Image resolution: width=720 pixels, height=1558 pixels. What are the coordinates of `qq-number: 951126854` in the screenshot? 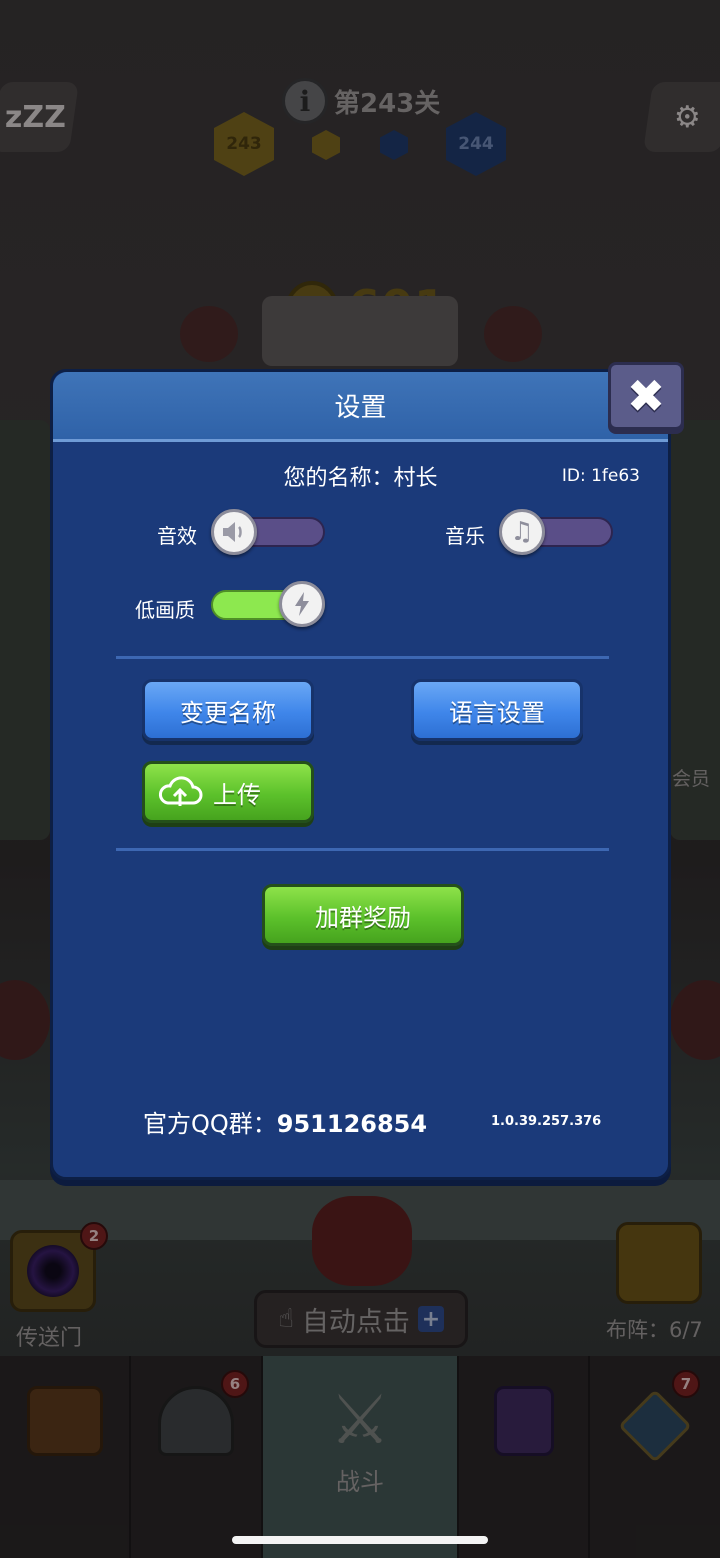 It's located at (352, 1124).